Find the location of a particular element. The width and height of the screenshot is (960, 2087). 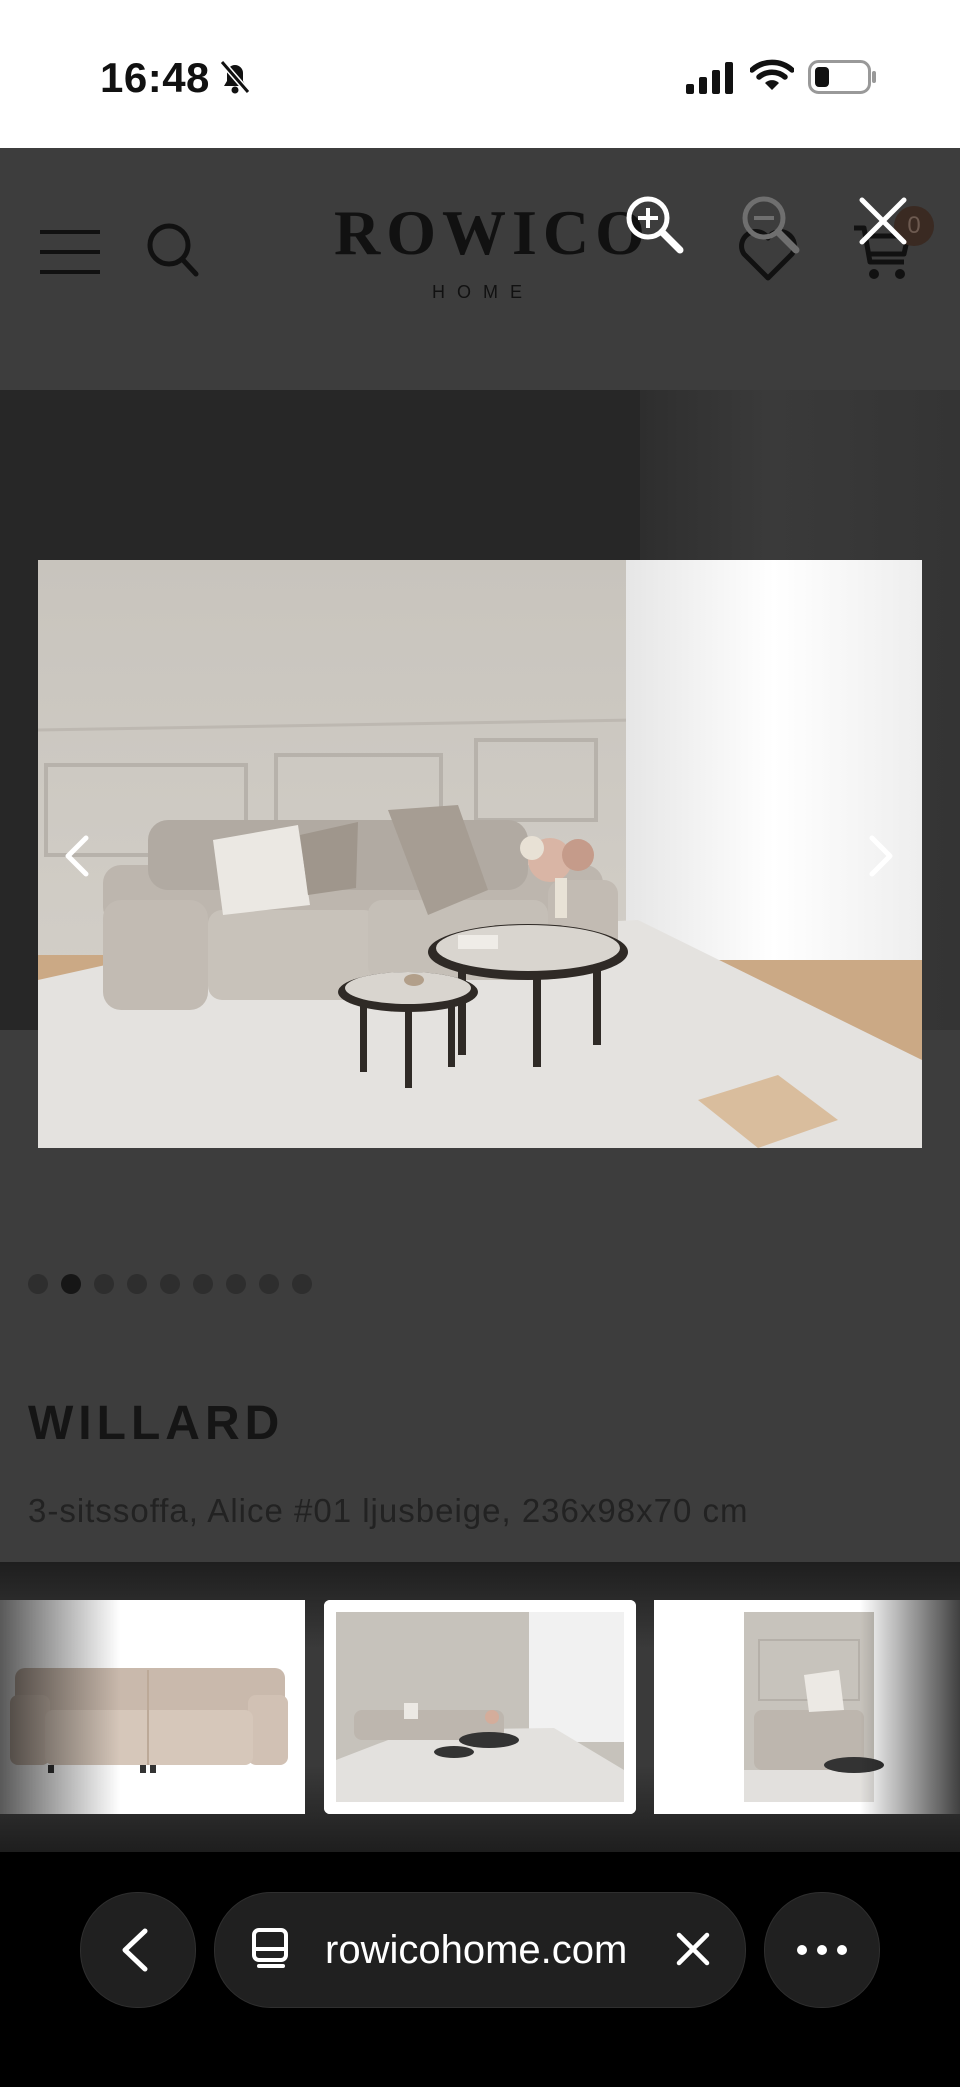

product-title: WILLARD is located at coordinates (156, 1423).